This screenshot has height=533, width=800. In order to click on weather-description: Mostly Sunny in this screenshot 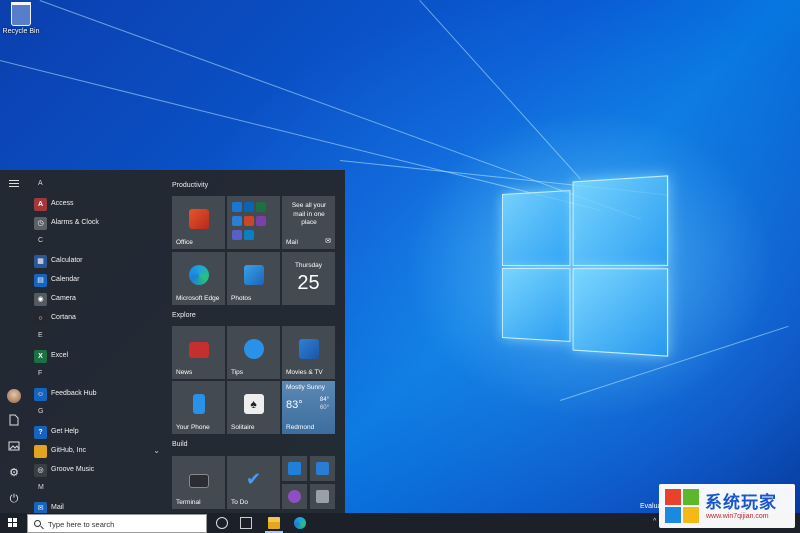, I will do `click(305, 387)`.